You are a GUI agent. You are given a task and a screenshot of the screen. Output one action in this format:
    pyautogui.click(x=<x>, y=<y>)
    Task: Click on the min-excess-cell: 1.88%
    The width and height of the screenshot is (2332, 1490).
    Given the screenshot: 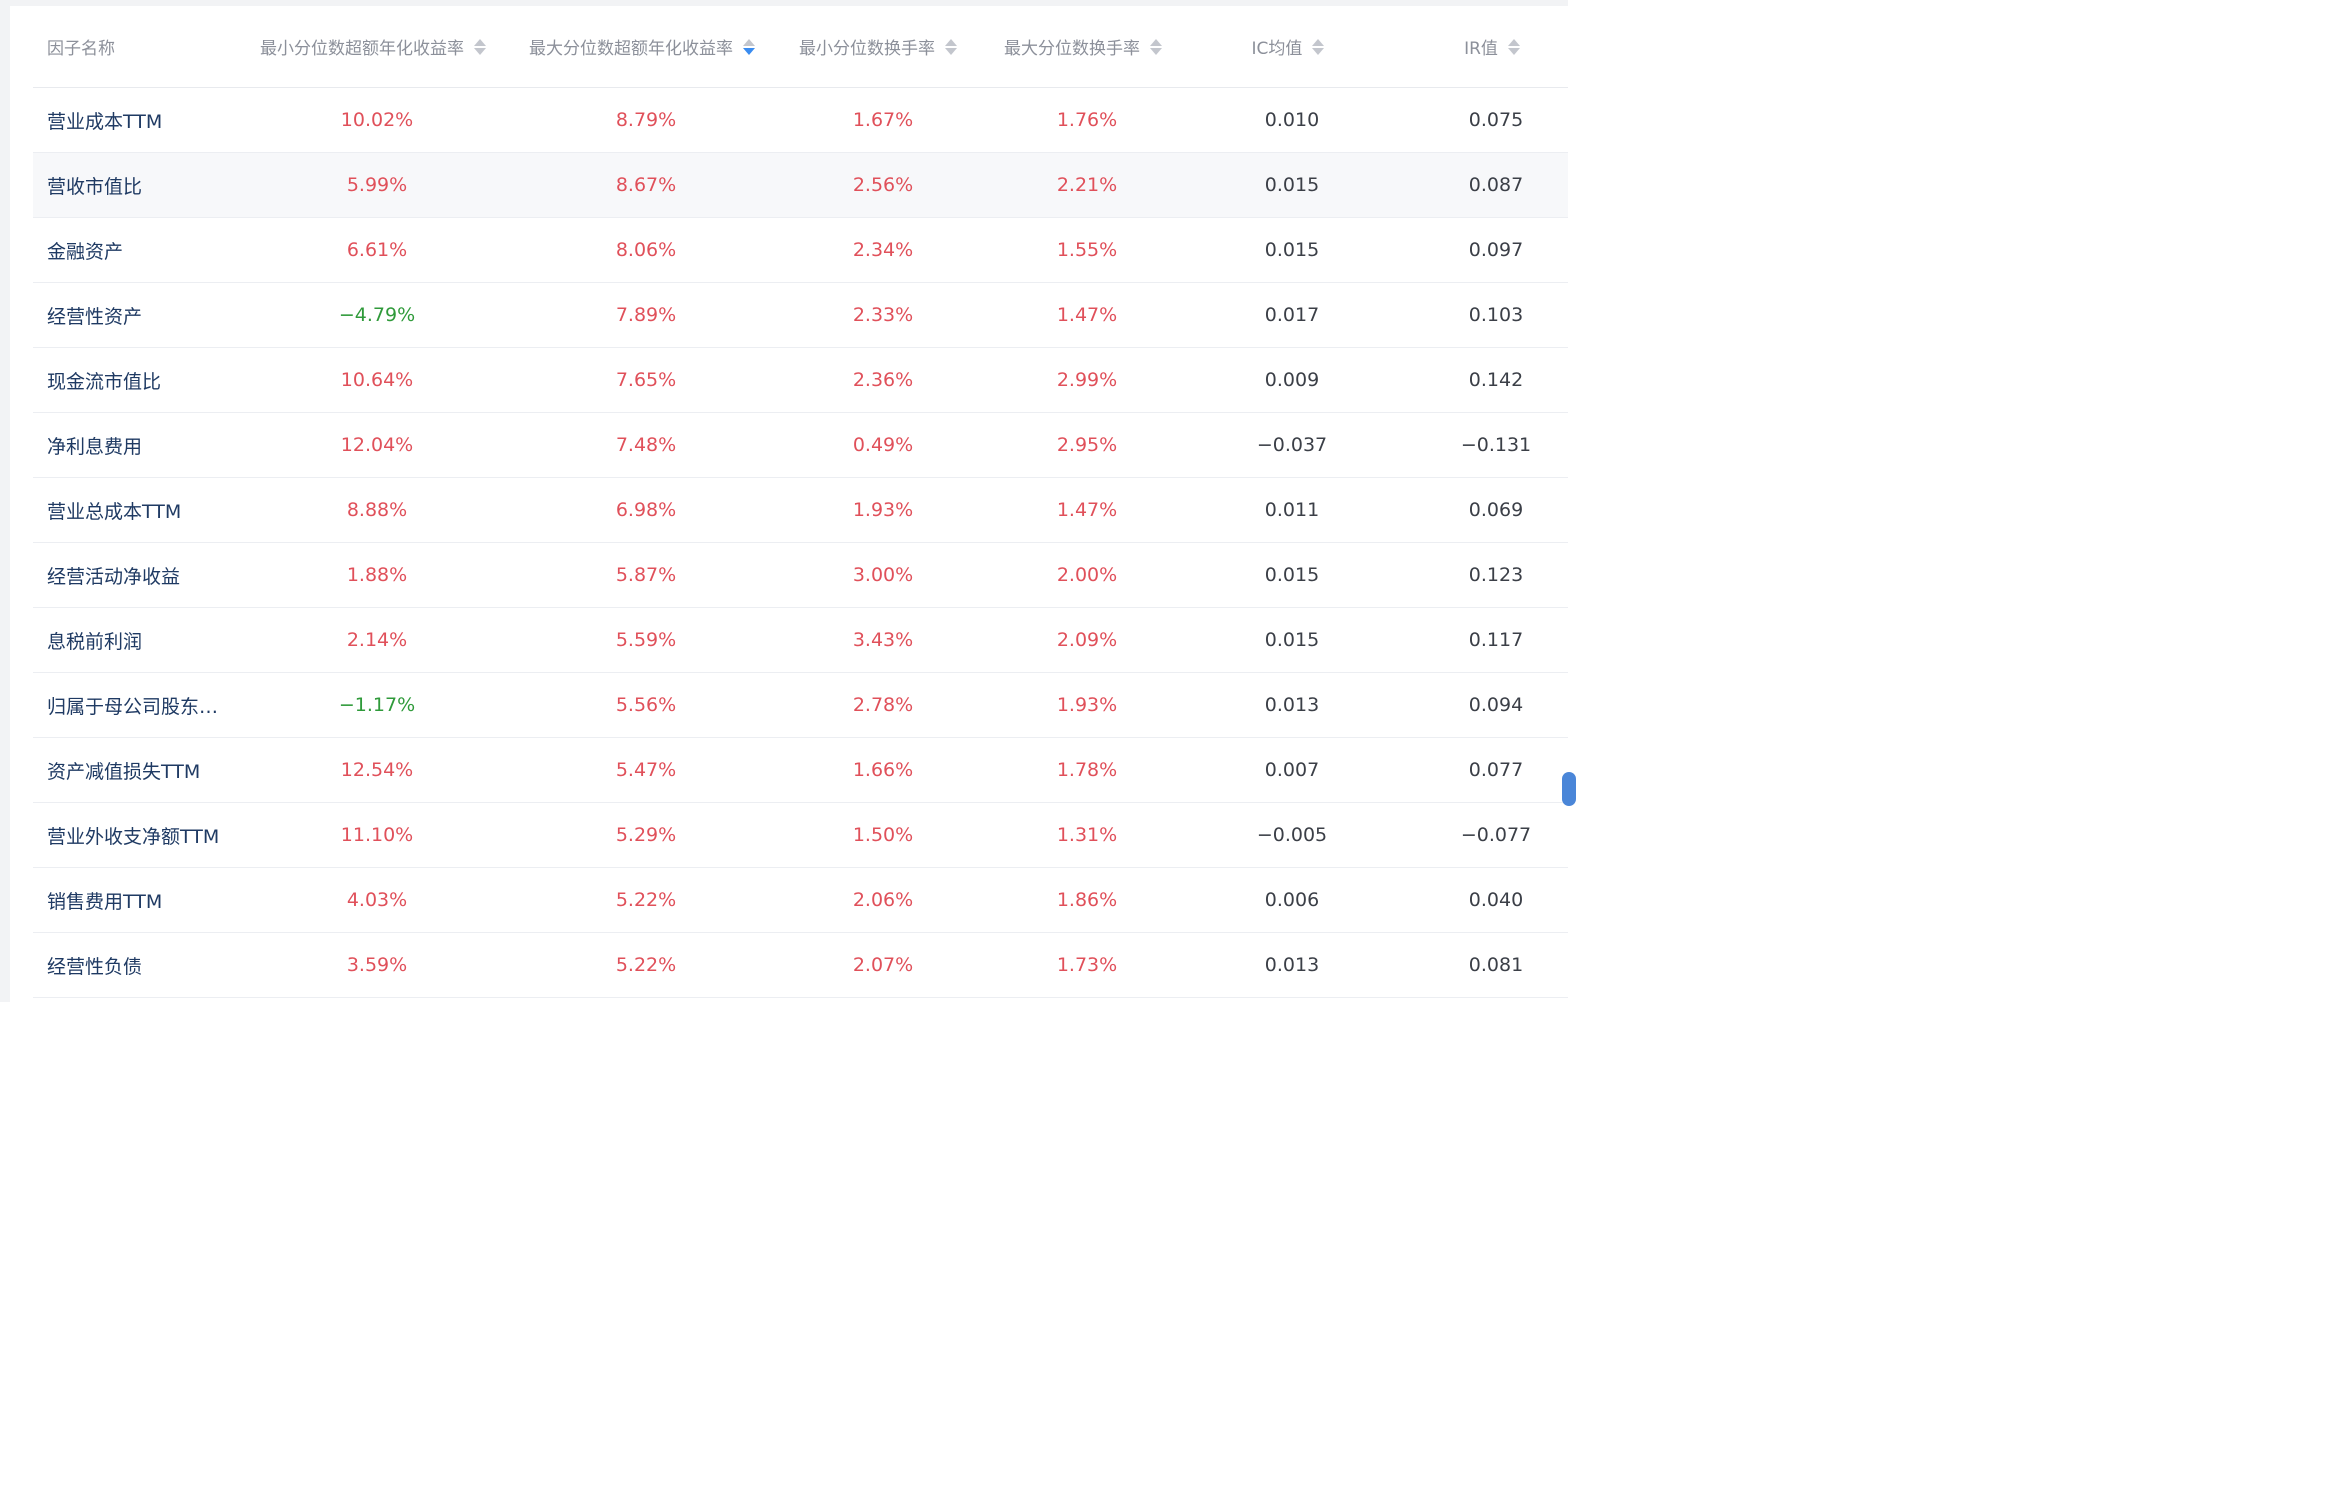 What is the action you would take?
    pyautogui.click(x=377, y=575)
    